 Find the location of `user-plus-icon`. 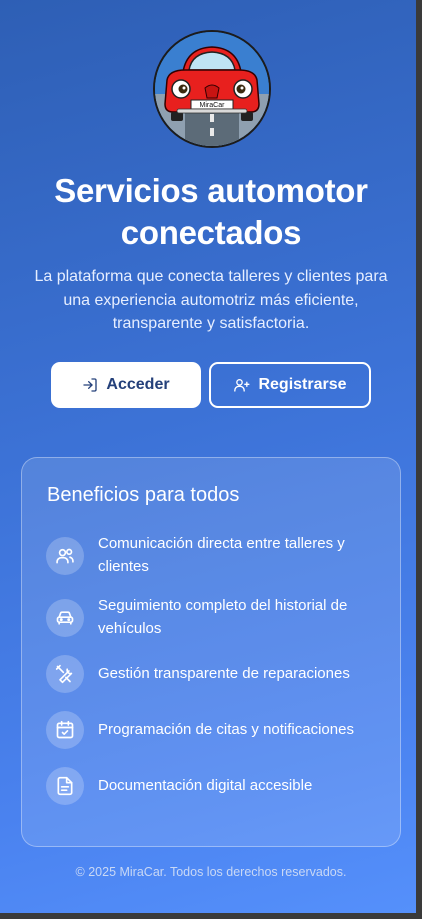

user-plus-icon is located at coordinates (242, 385).